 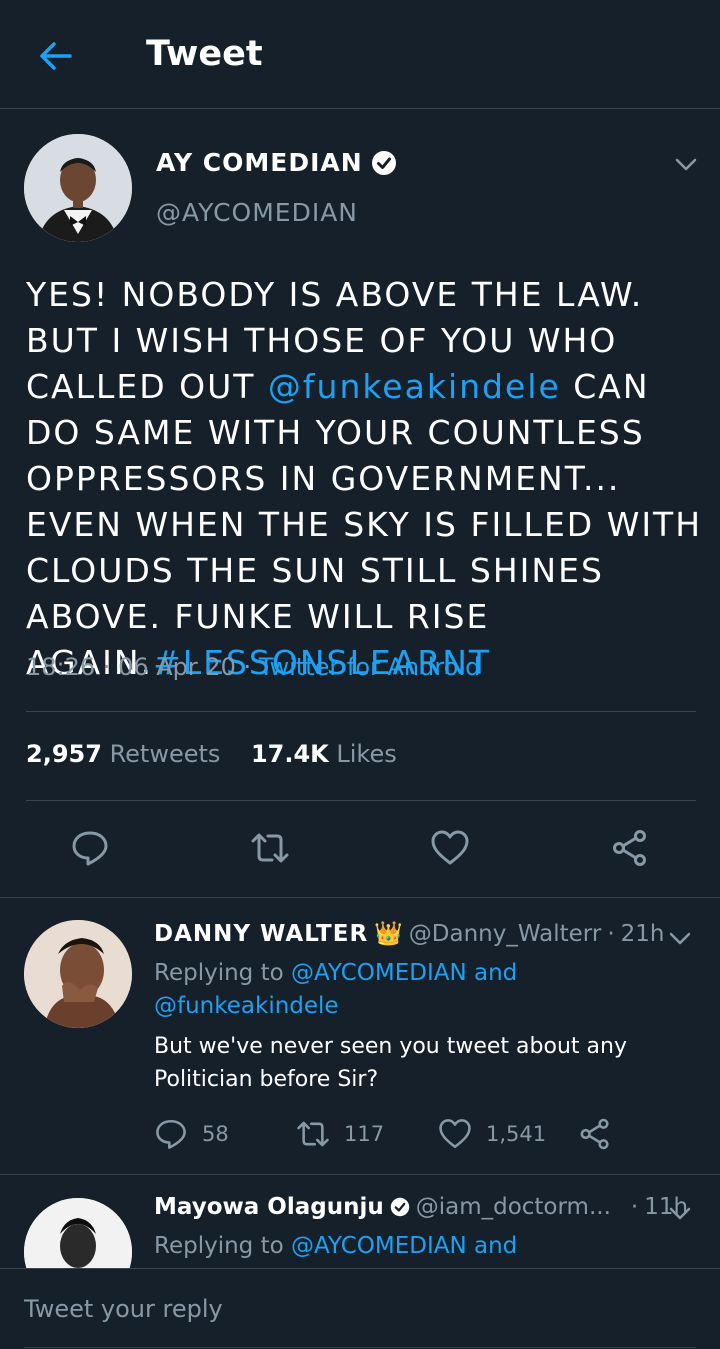 I want to click on page-title: Tweet, so click(x=204, y=54).